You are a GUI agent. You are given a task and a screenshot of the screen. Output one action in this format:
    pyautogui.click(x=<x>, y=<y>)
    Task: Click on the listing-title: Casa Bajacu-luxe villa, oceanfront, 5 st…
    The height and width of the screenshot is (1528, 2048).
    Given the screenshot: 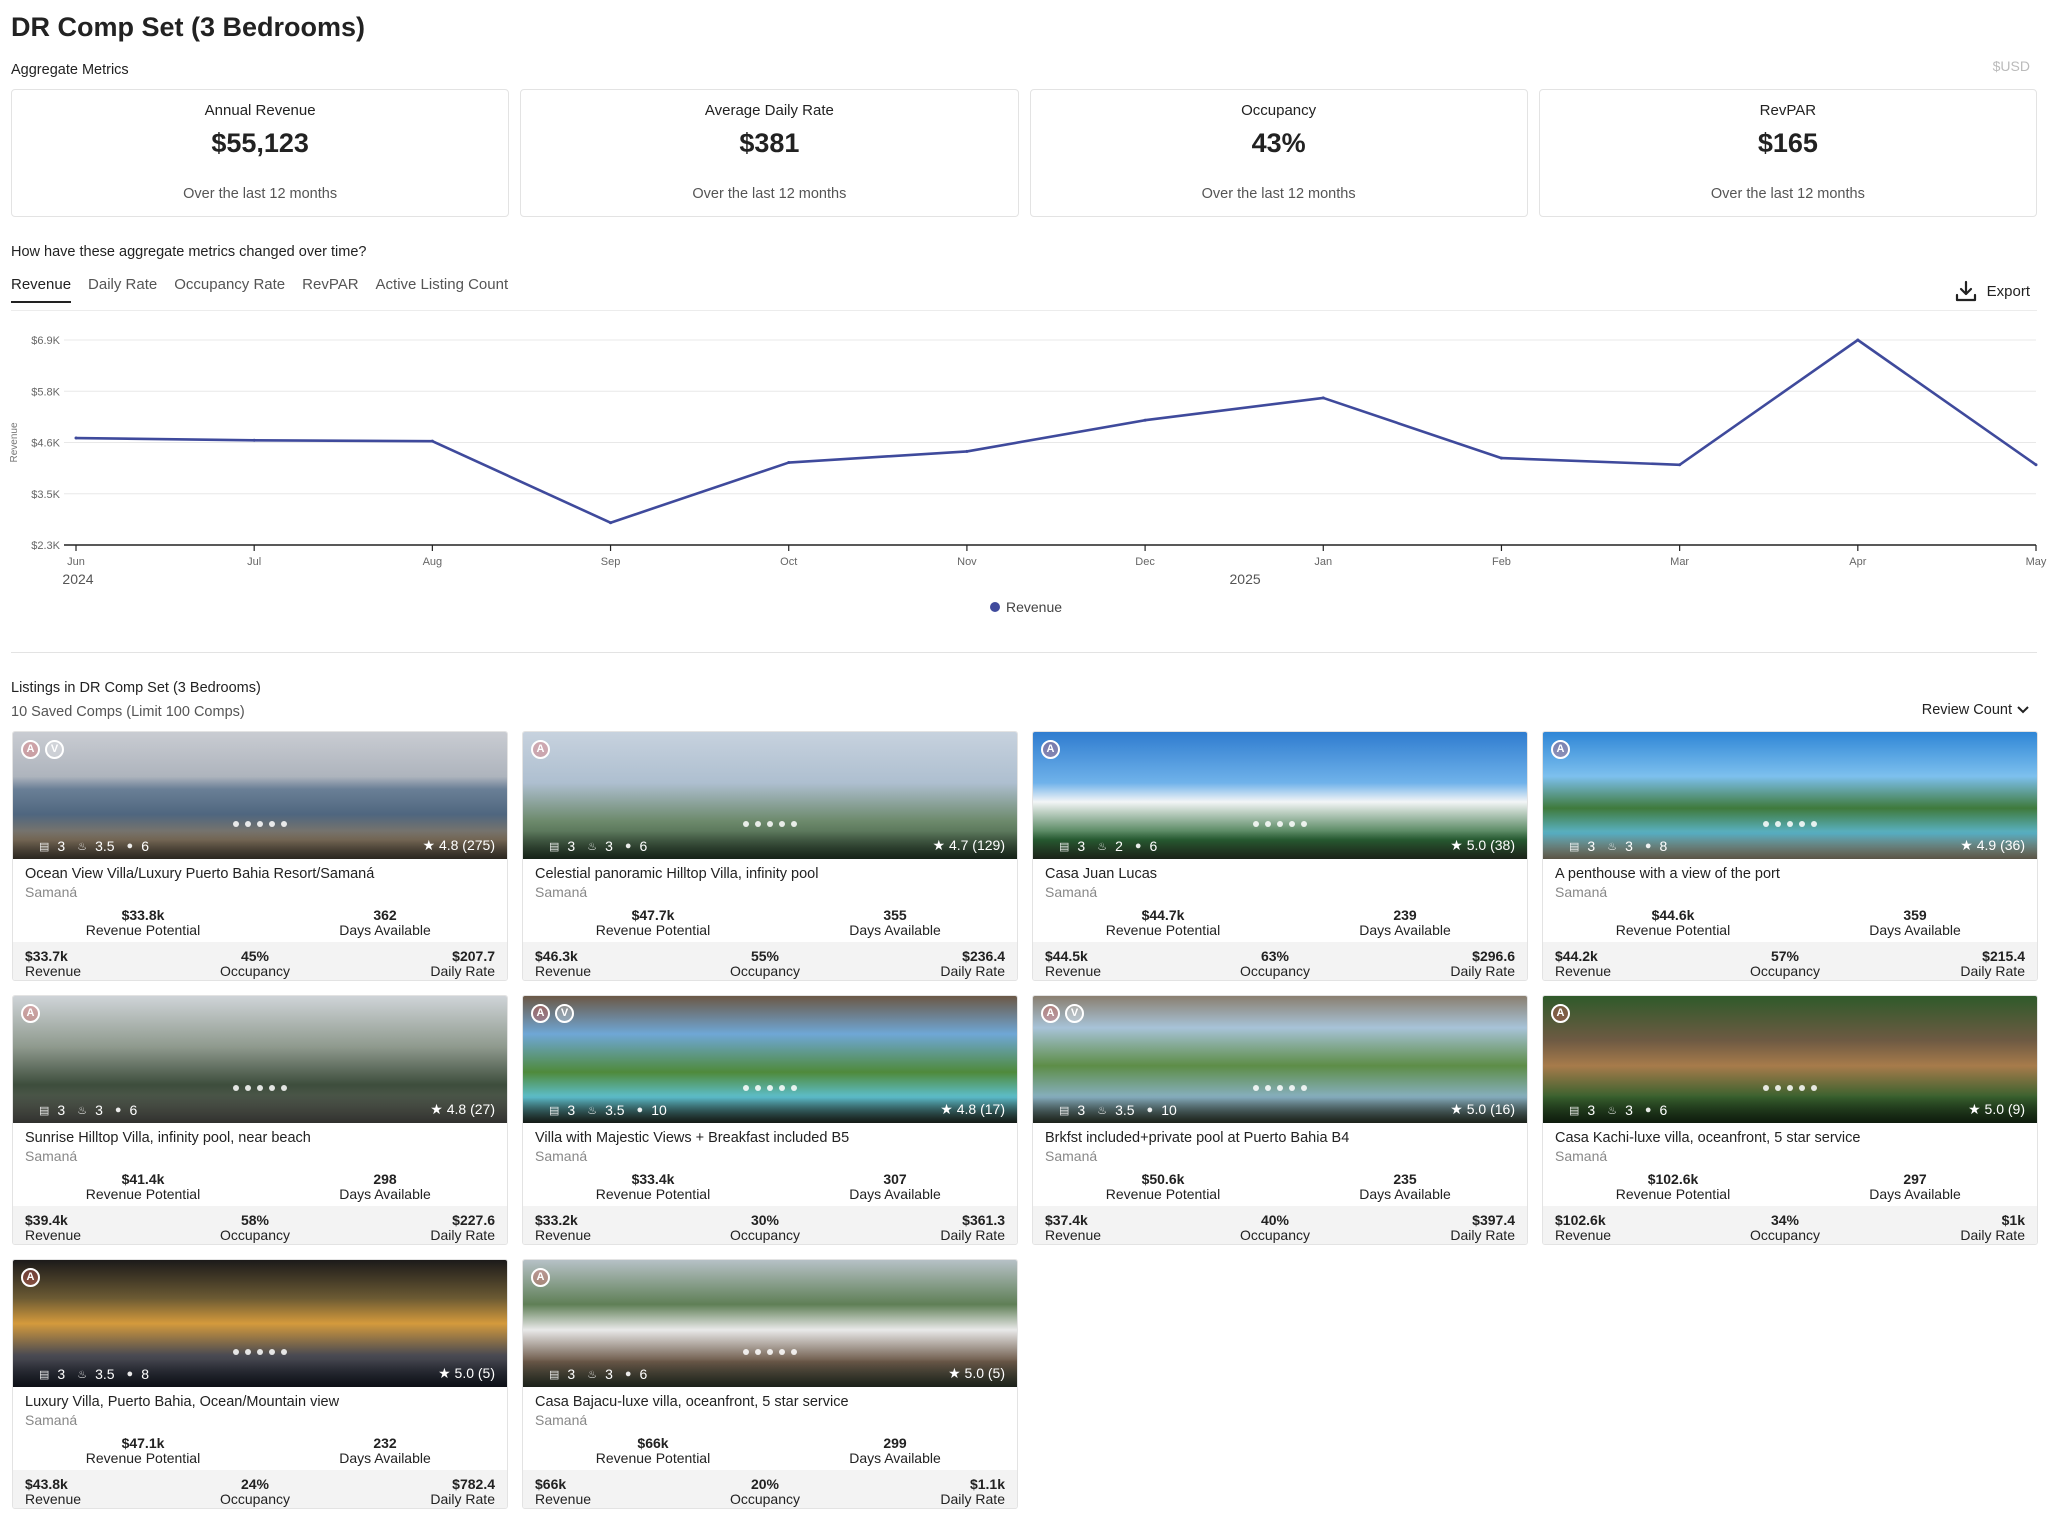 What is the action you would take?
    pyautogui.click(x=692, y=1402)
    